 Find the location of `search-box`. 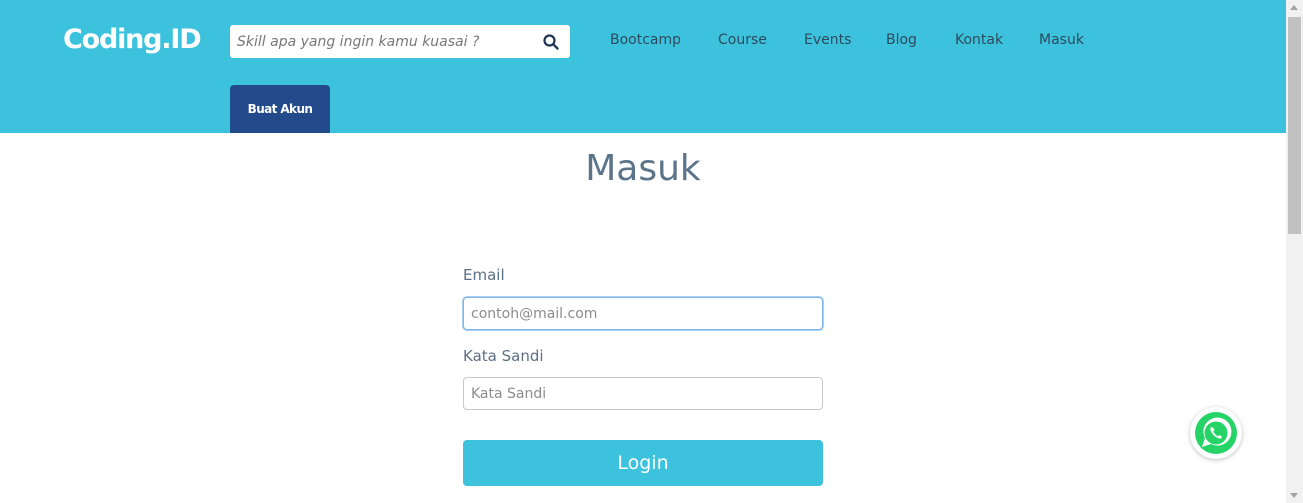

search-box is located at coordinates (400, 41).